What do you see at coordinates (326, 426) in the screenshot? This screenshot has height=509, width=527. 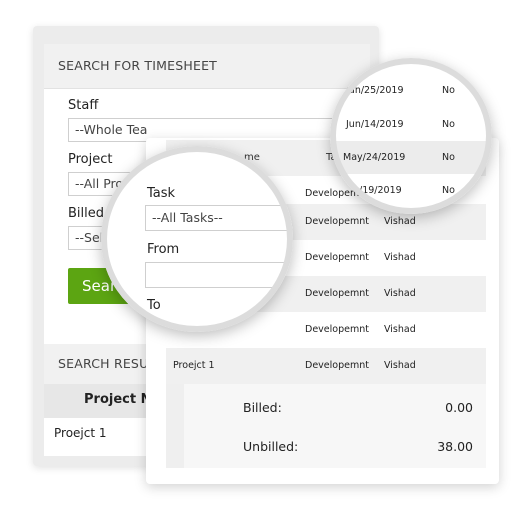 I see `totals-summary` at bounding box center [326, 426].